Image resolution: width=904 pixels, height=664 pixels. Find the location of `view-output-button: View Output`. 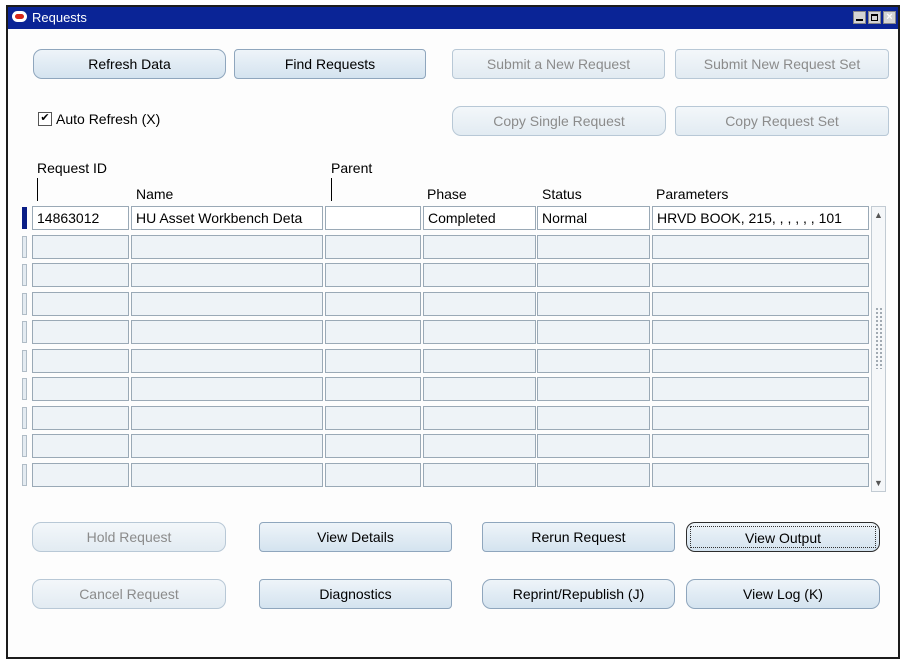

view-output-button: View Output is located at coordinates (783, 537).